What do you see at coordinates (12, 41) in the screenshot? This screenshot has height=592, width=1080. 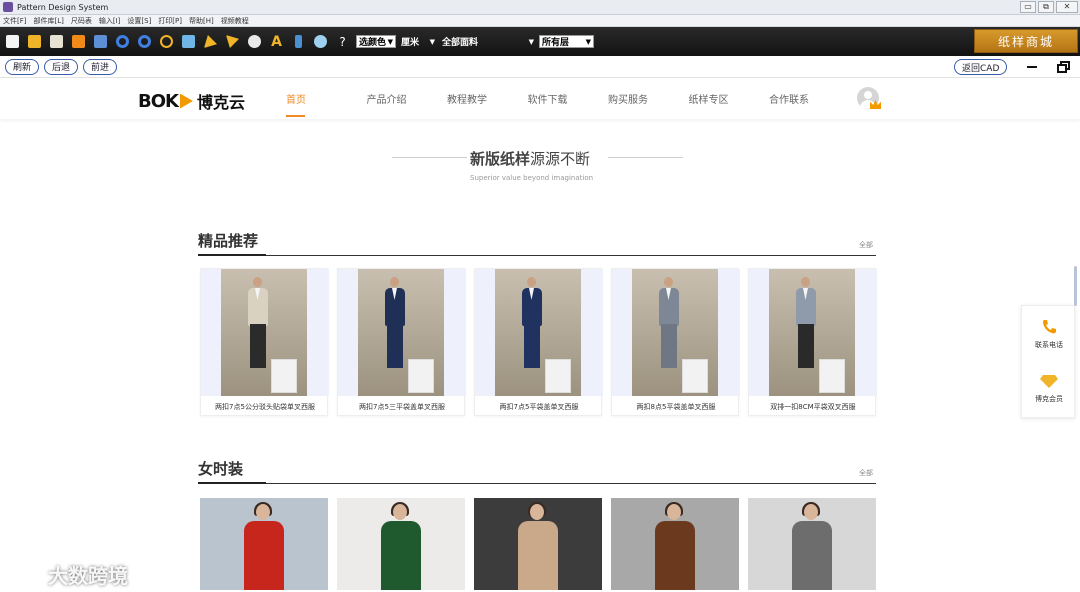 I see `new-file-icon` at bounding box center [12, 41].